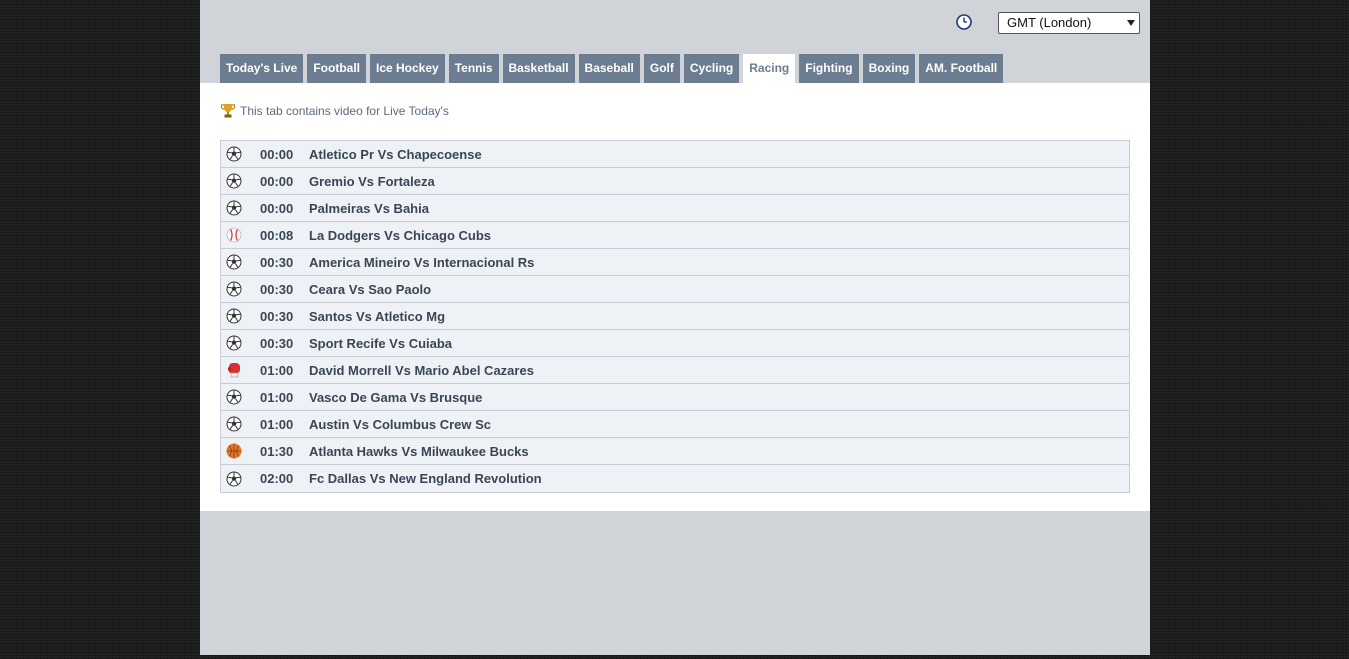 This screenshot has width=1349, height=659. What do you see at coordinates (421, 370) in the screenshot?
I see `event-match-link: David Morrell Vs Mario Abel Cazares` at bounding box center [421, 370].